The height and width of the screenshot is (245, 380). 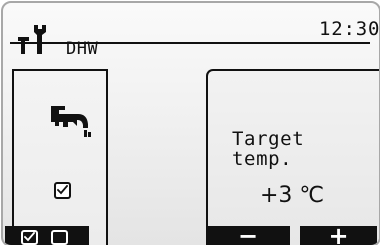 What do you see at coordinates (268, 149) in the screenshot?
I see `target-temp-label: Target temp.` at bounding box center [268, 149].